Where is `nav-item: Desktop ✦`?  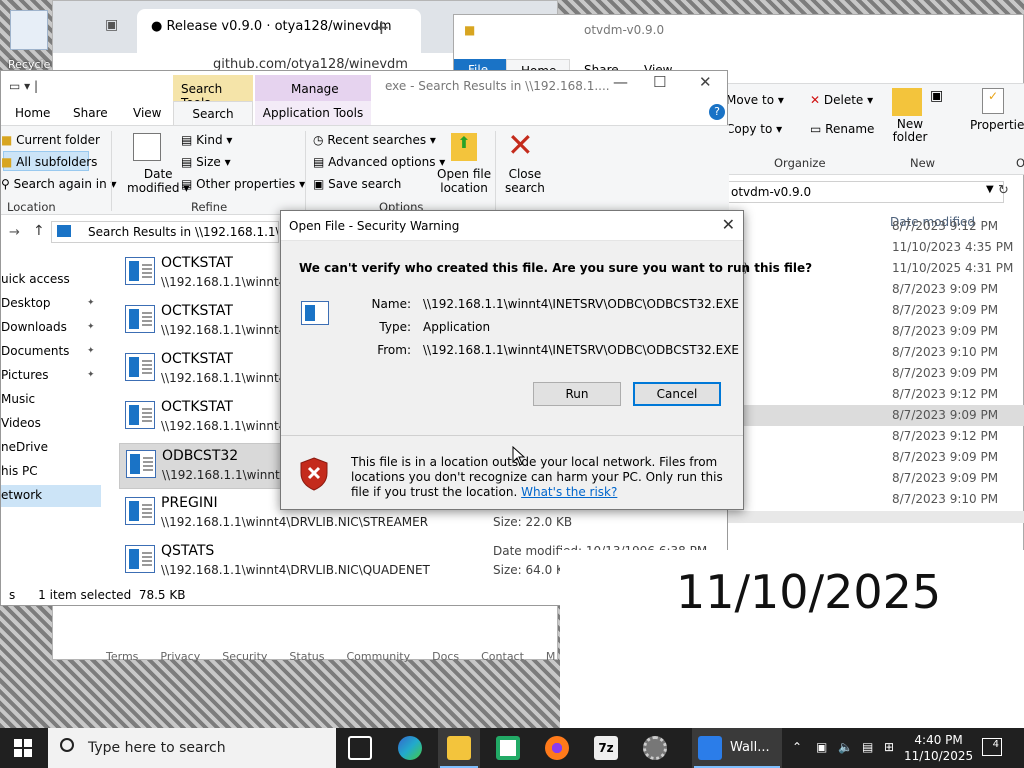
nav-item: Desktop ✦ is located at coordinates (51, 304).